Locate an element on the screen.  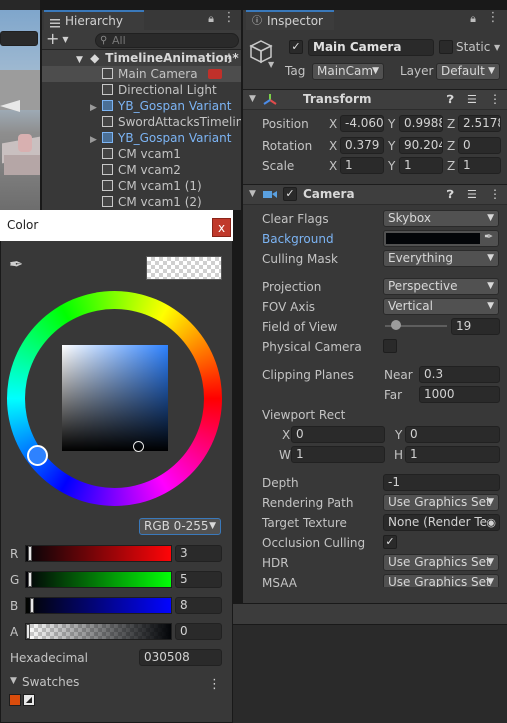
color-mode-dropdown: RGB 0-255 ▼ is located at coordinates (180, 526).